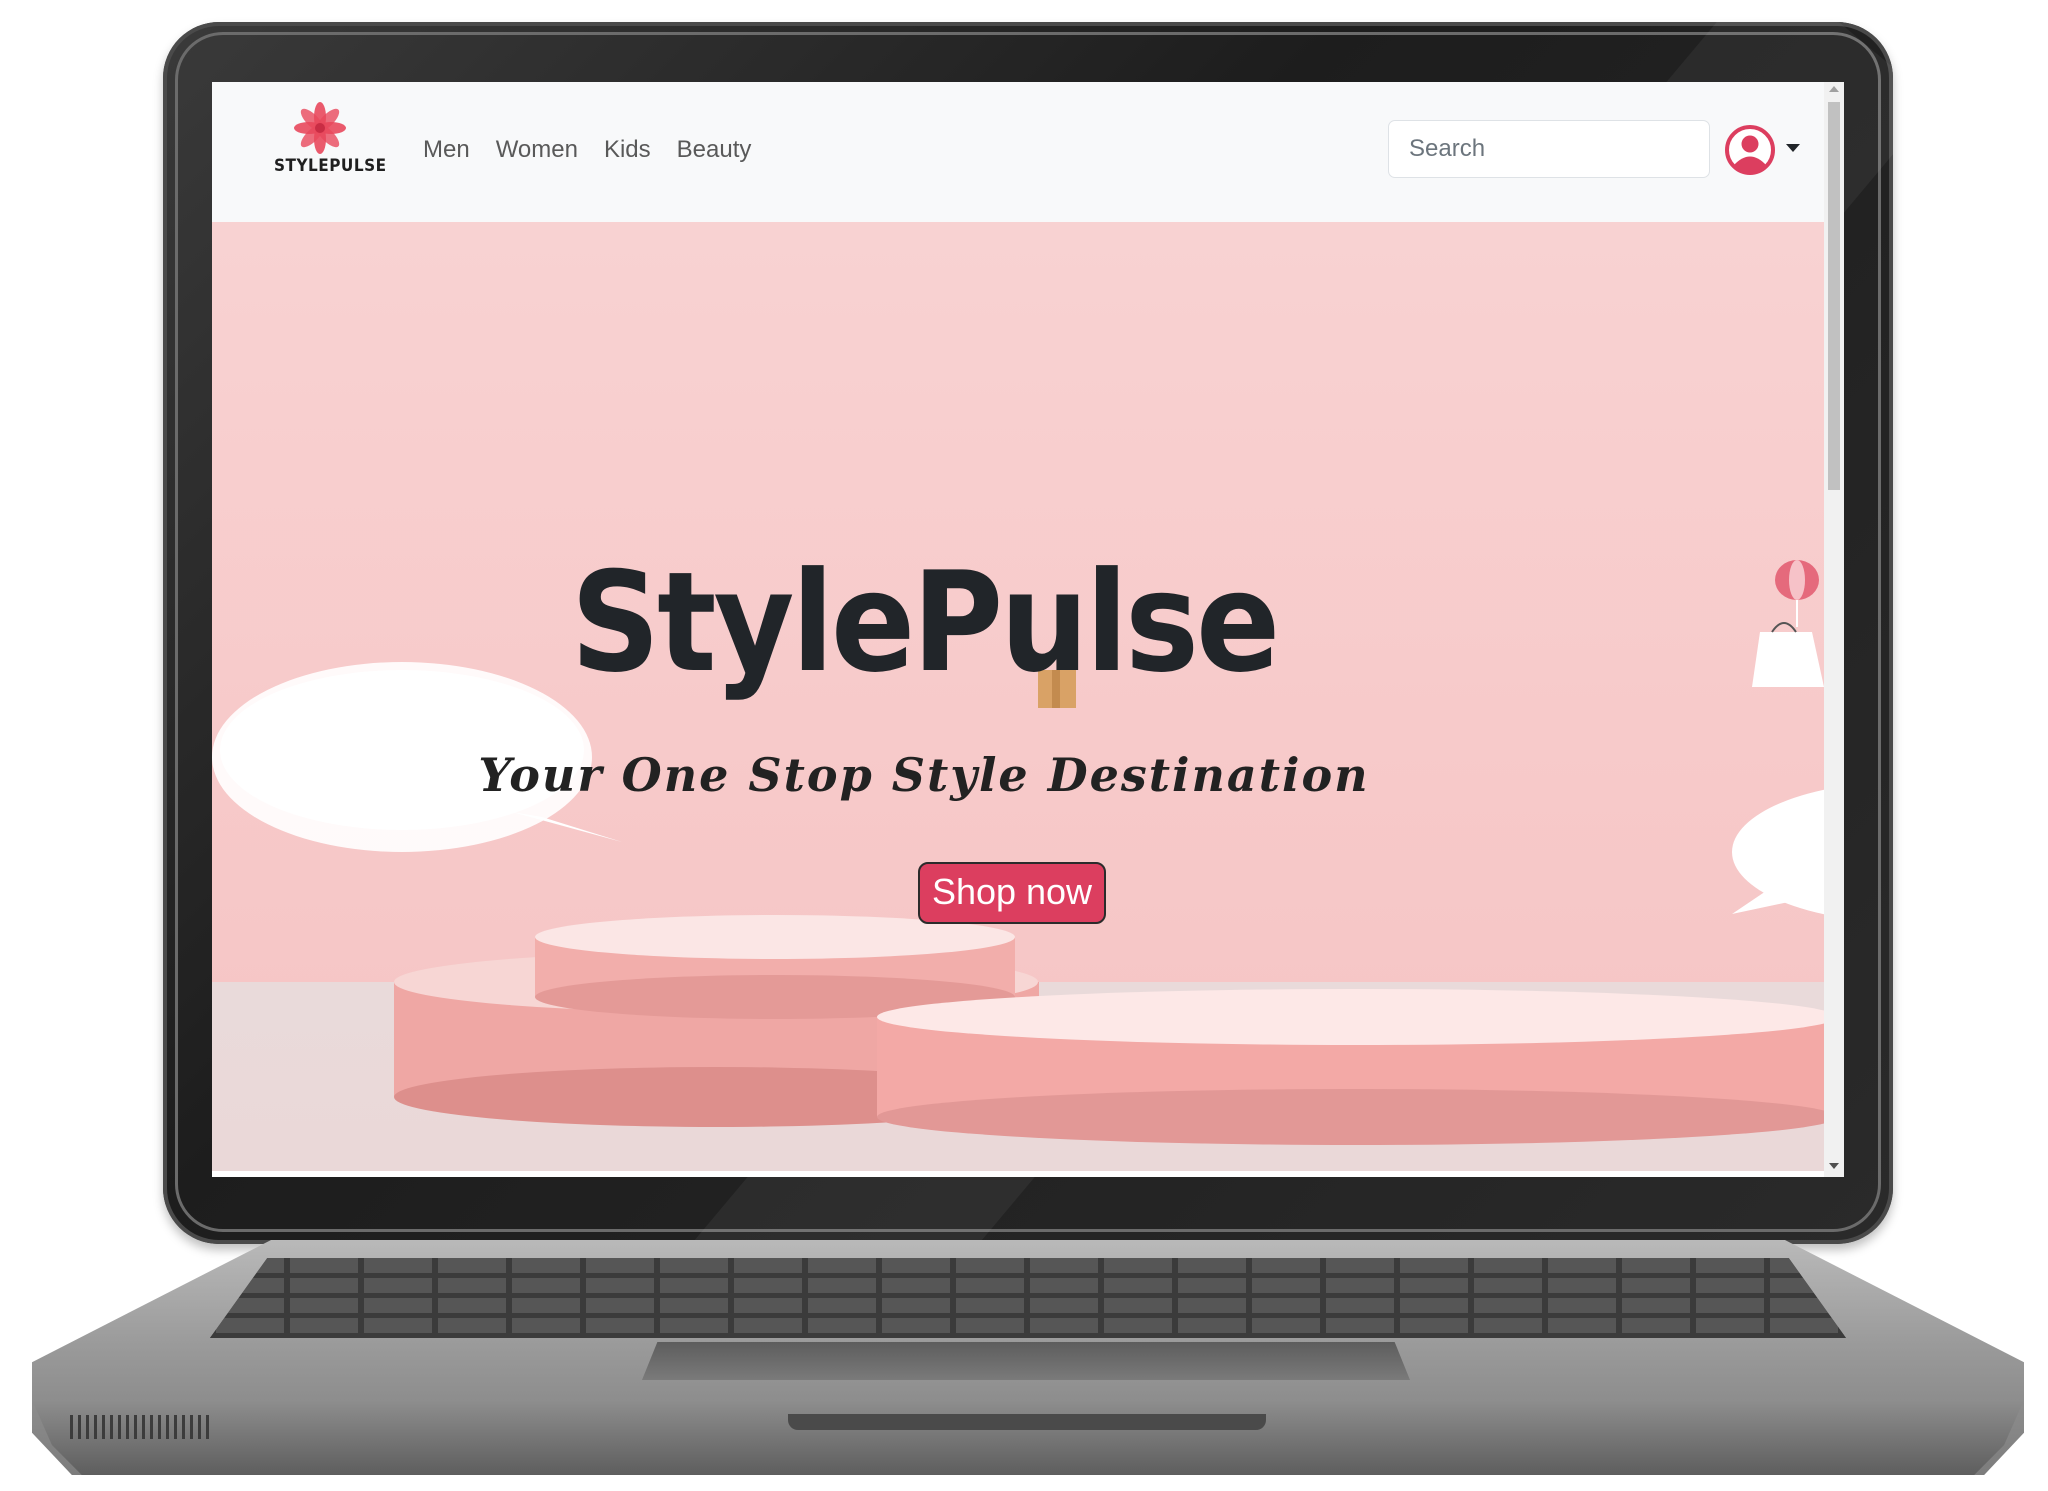 The height and width of the screenshot is (1491, 2048). Describe the element at coordinates (587, 150) in the screenshot. I see `nav-links: Men Women Kids Beauty` at that location.